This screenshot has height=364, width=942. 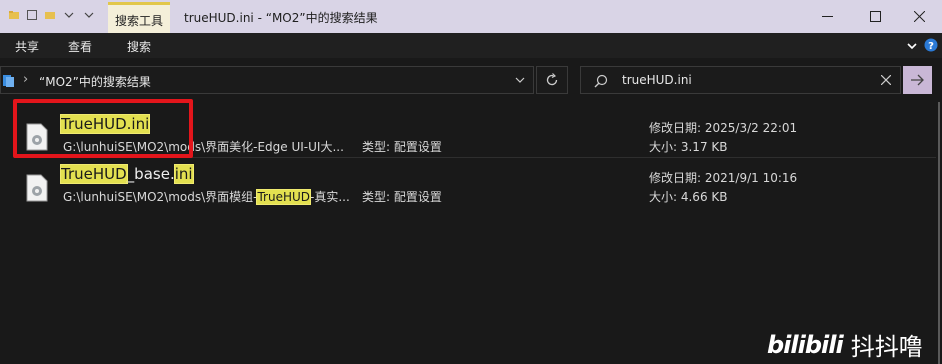 What do you see at coordinates (471, 16) in the screenshot?
I see `title-bar: 搜索工具 trueHUD.ini - “MO2”中的搜索结果` at bounding box center [471, 16].